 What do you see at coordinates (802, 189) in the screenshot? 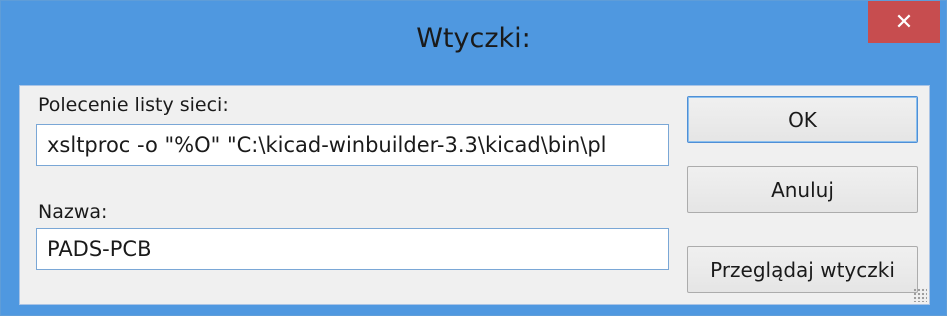
I see `cancel-button: Anuluj` at bounding box center [802, 189].